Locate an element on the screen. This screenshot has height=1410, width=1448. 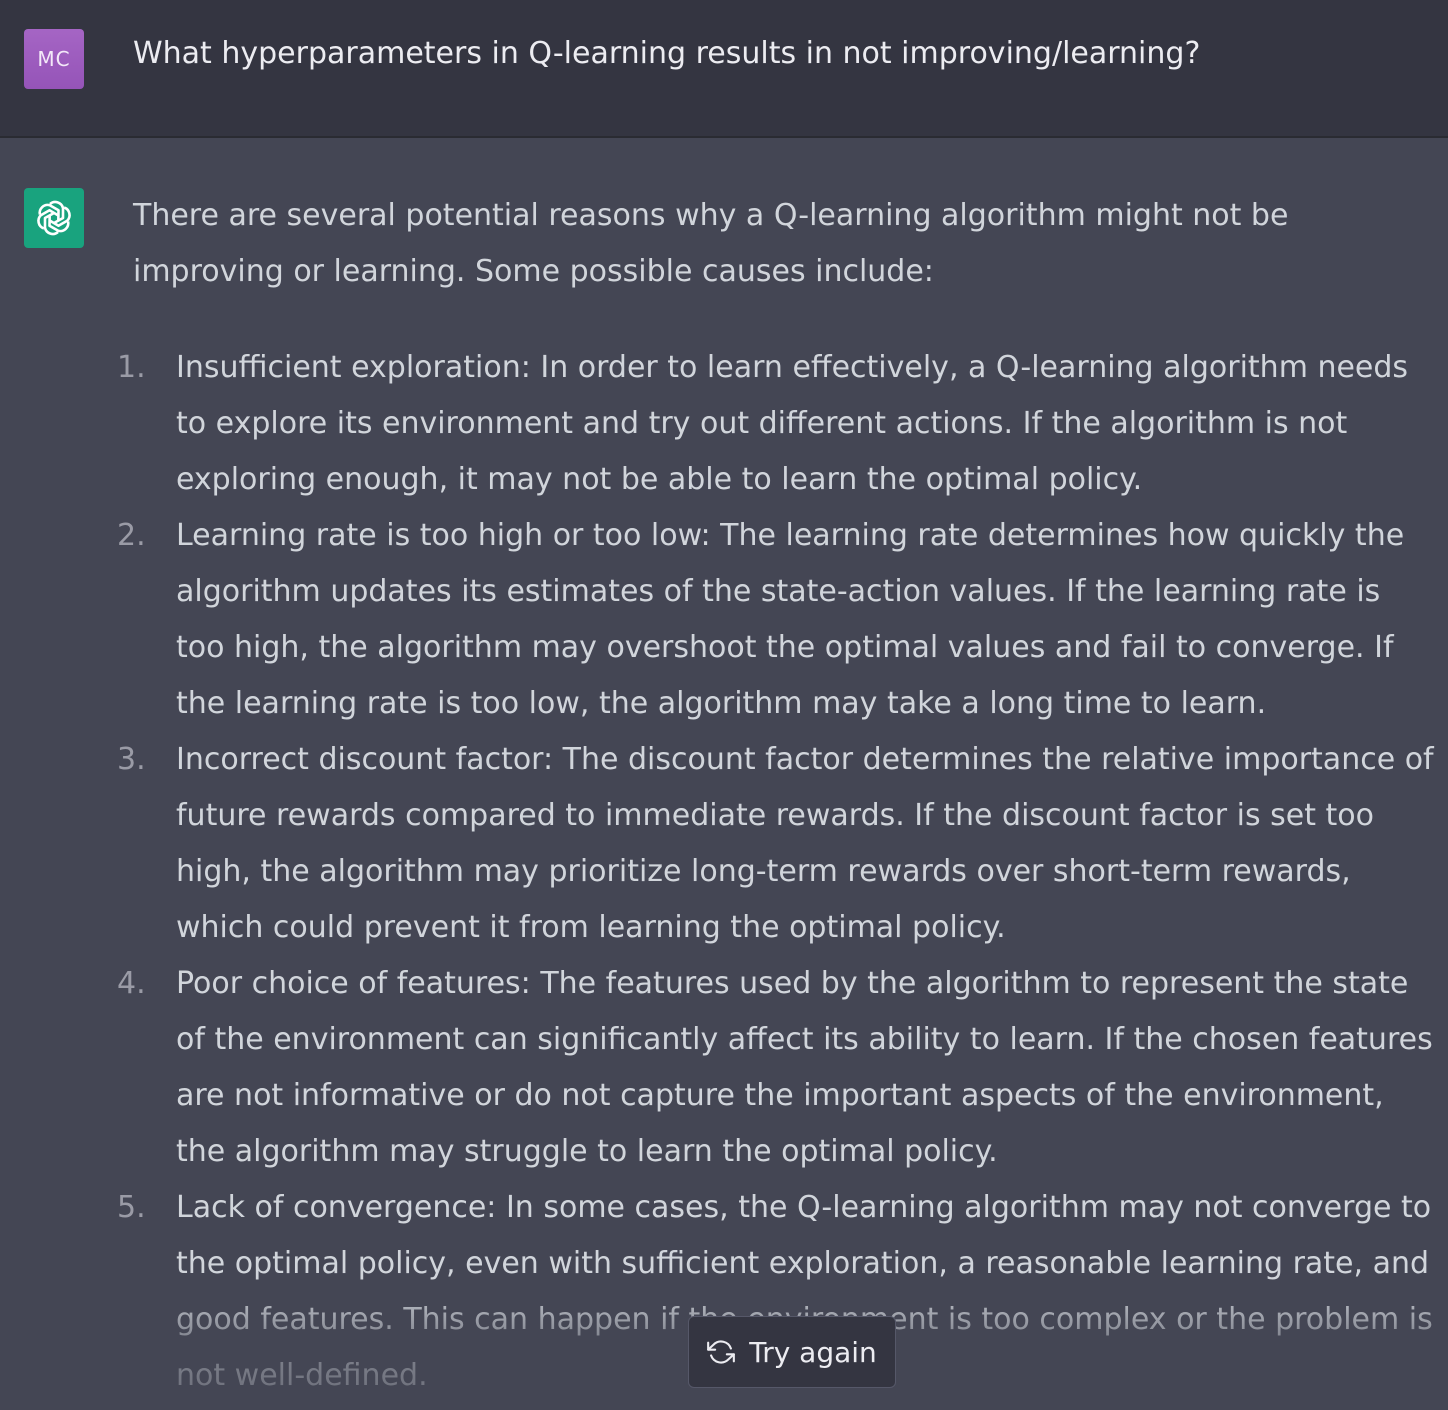
user-avatar-initials: MC is located at coordinates (54, 59).